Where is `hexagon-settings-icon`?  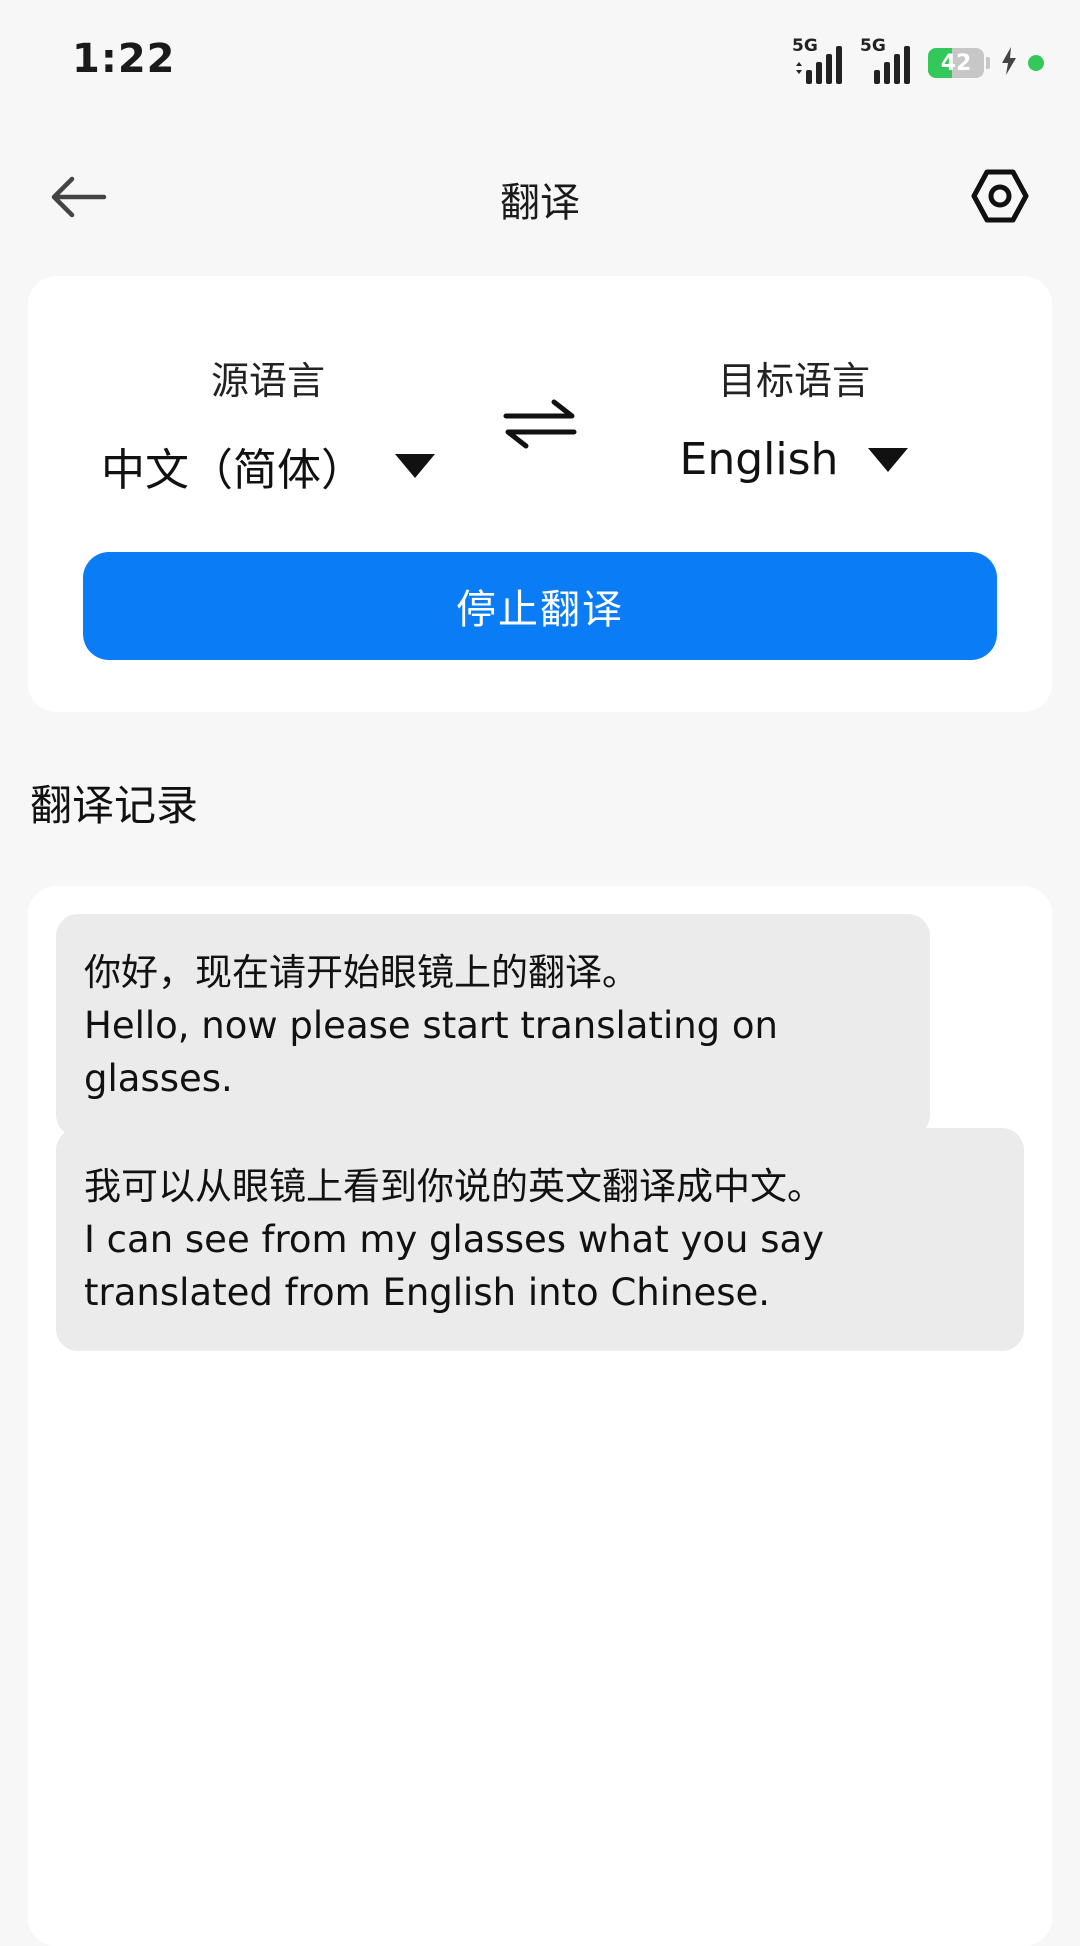 hexagon-settings-icon is located at coordinates (1000, 198).